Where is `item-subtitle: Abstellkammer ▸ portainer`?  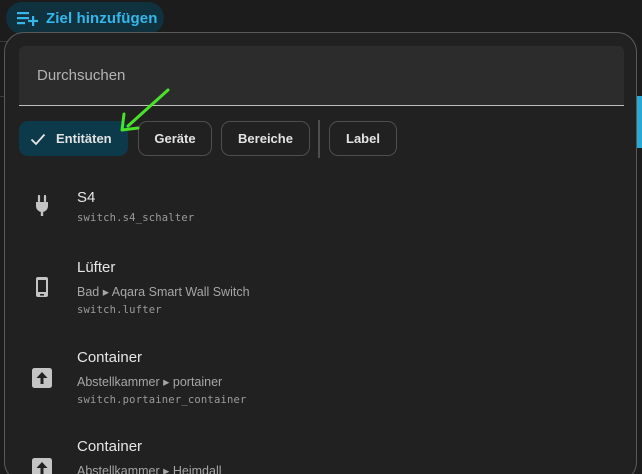 item-subtitle: Abstellkammer ▸ portainer is located at coordinates (150, 382).